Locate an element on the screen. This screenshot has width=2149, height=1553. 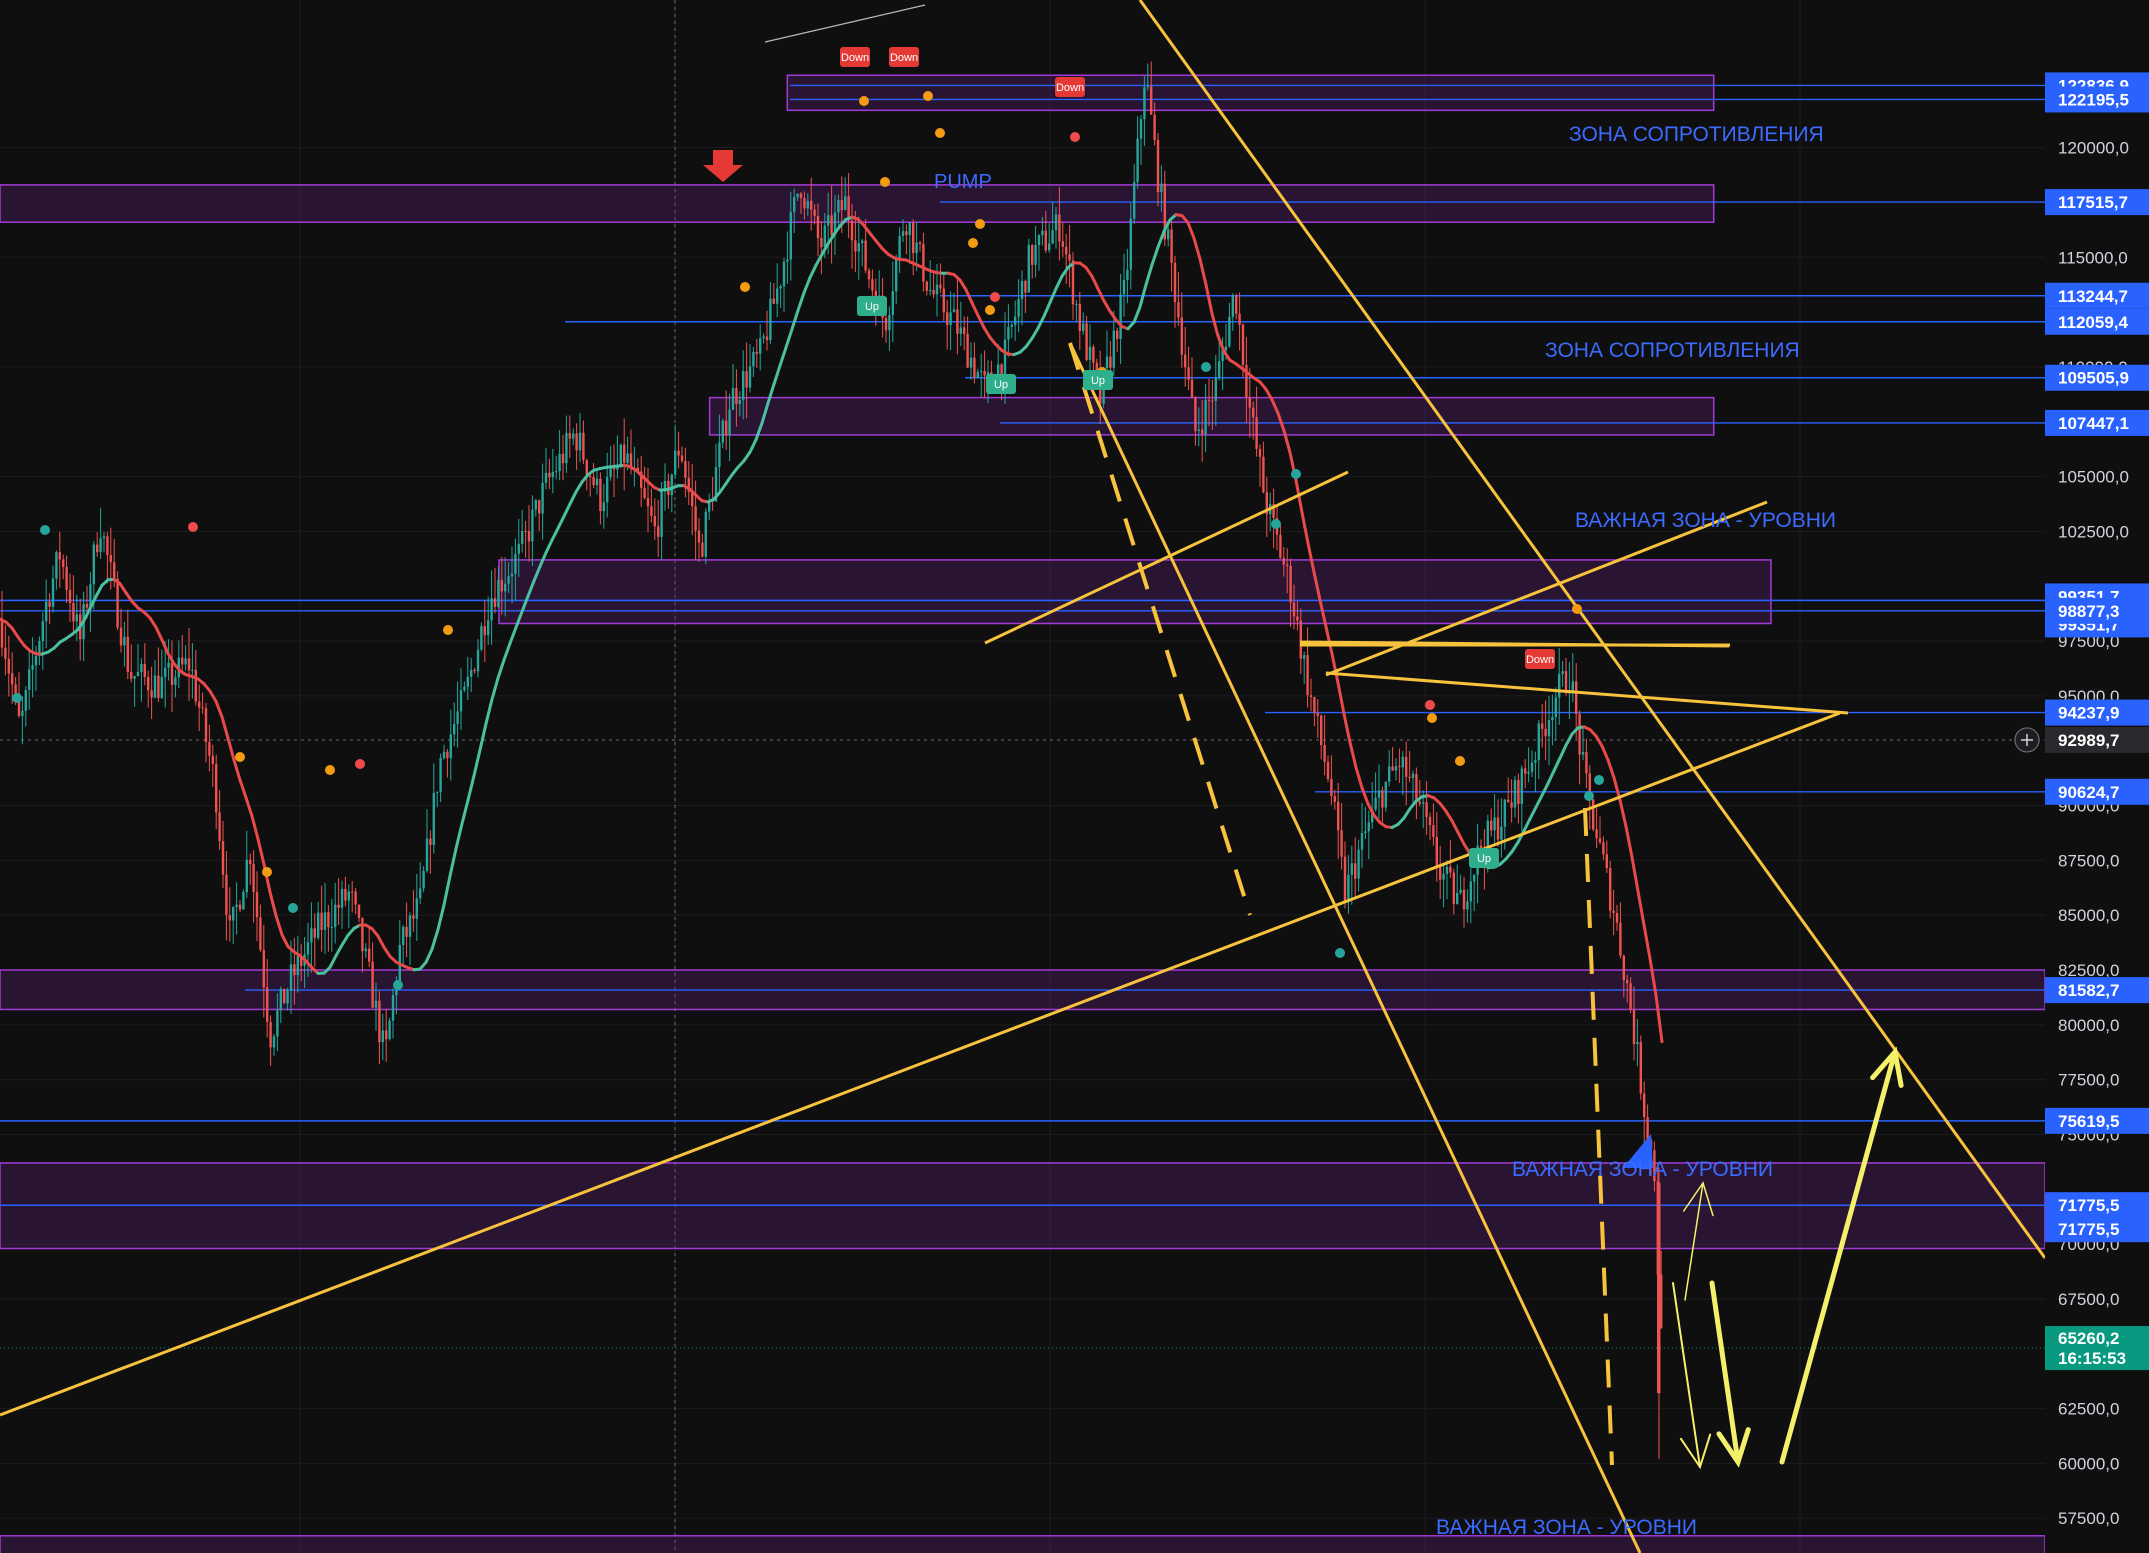
badge-text: 107447,1 is located at coordinates (2093, 423).